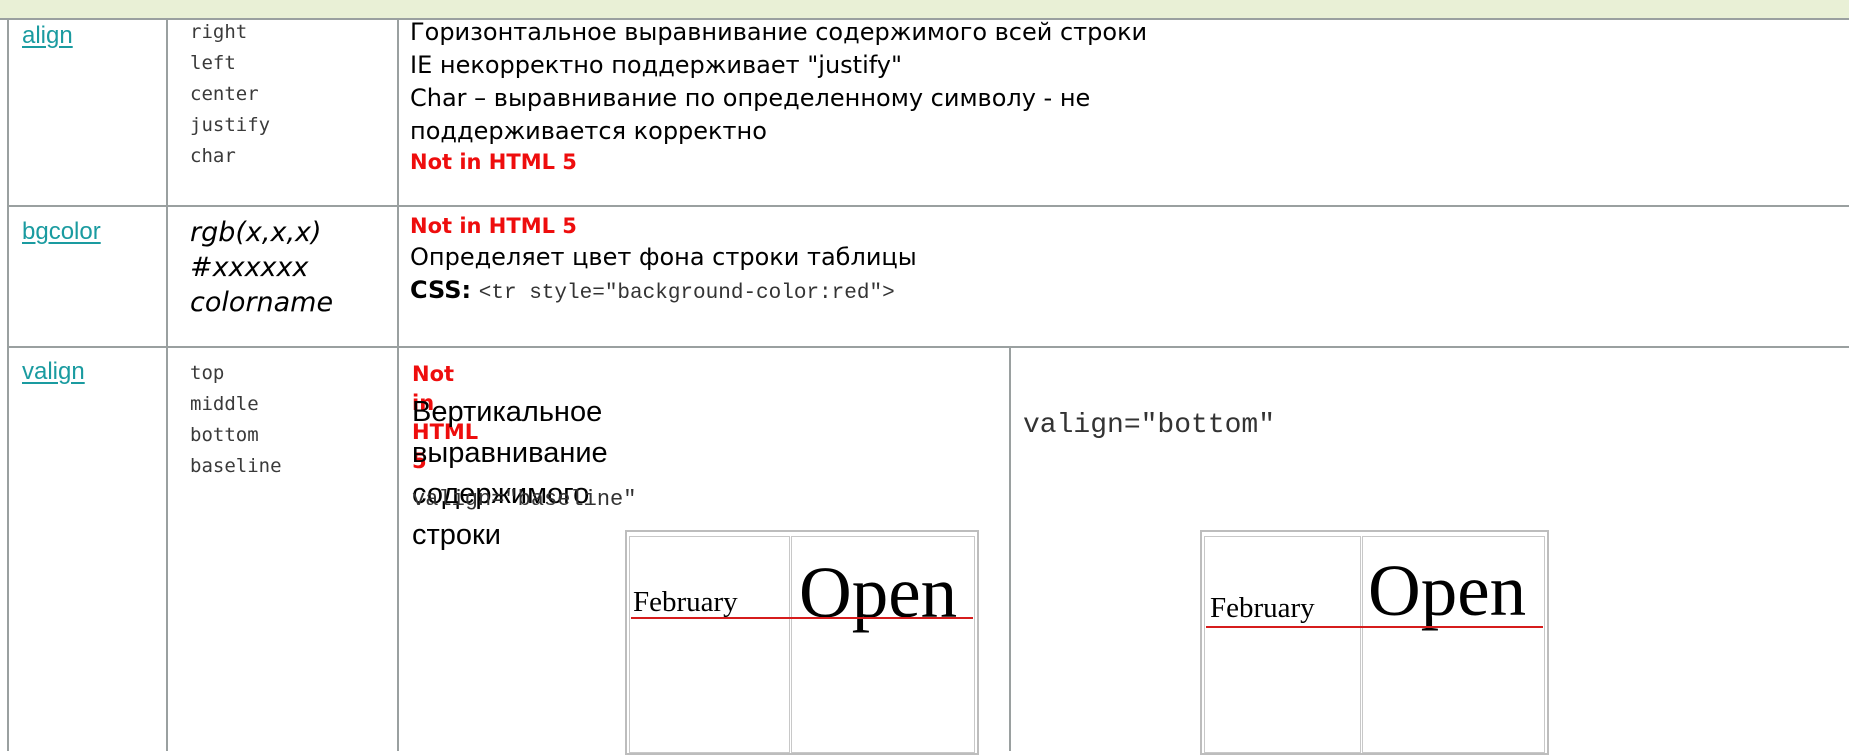 The image size is (1849, 755). What do you see at coordinates (441, 290) in the screenshot?
I see `css-label: CSS:` at bounding box center [441, 290].